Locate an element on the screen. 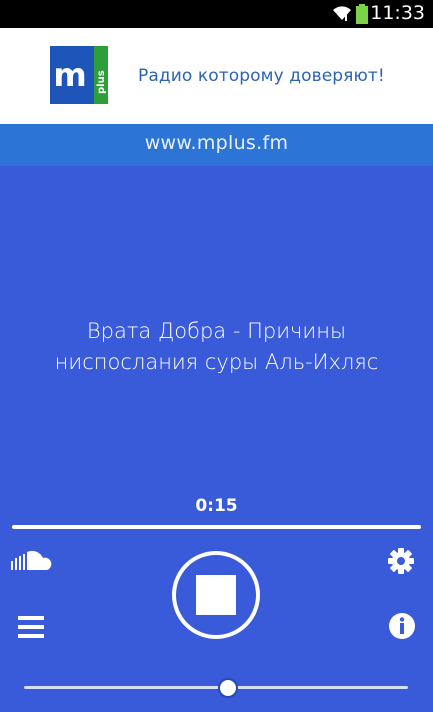 The image size is (433, 712). logo-side-text: plus is located at coordinates (101, 82).